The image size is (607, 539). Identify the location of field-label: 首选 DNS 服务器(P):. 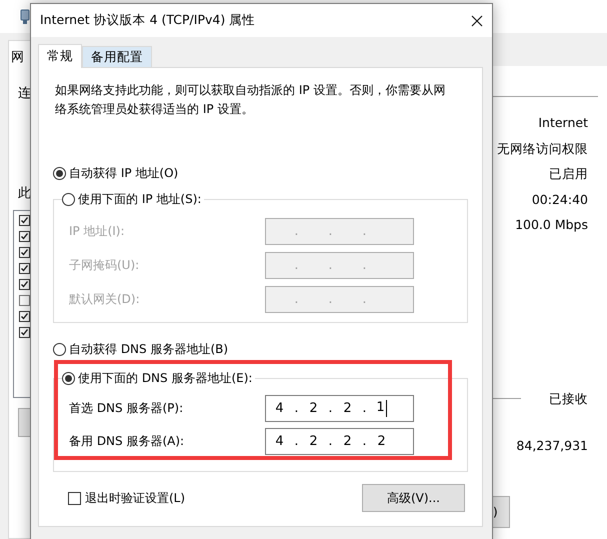
(126, 408).